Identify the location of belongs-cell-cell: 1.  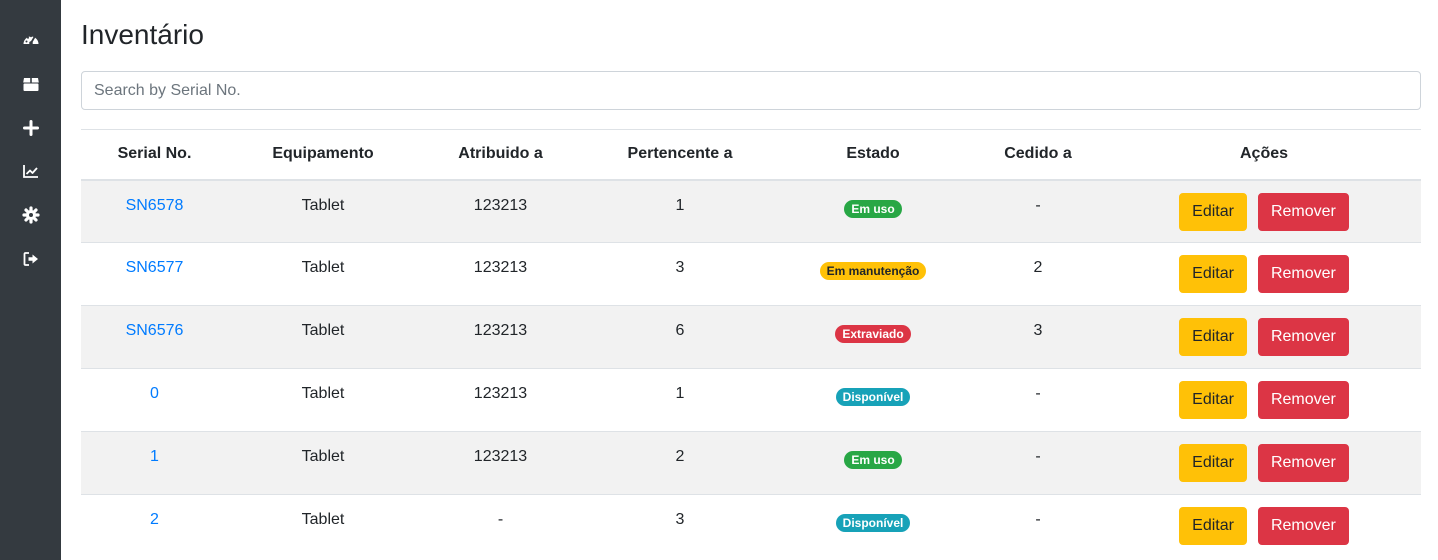
(680, 211).